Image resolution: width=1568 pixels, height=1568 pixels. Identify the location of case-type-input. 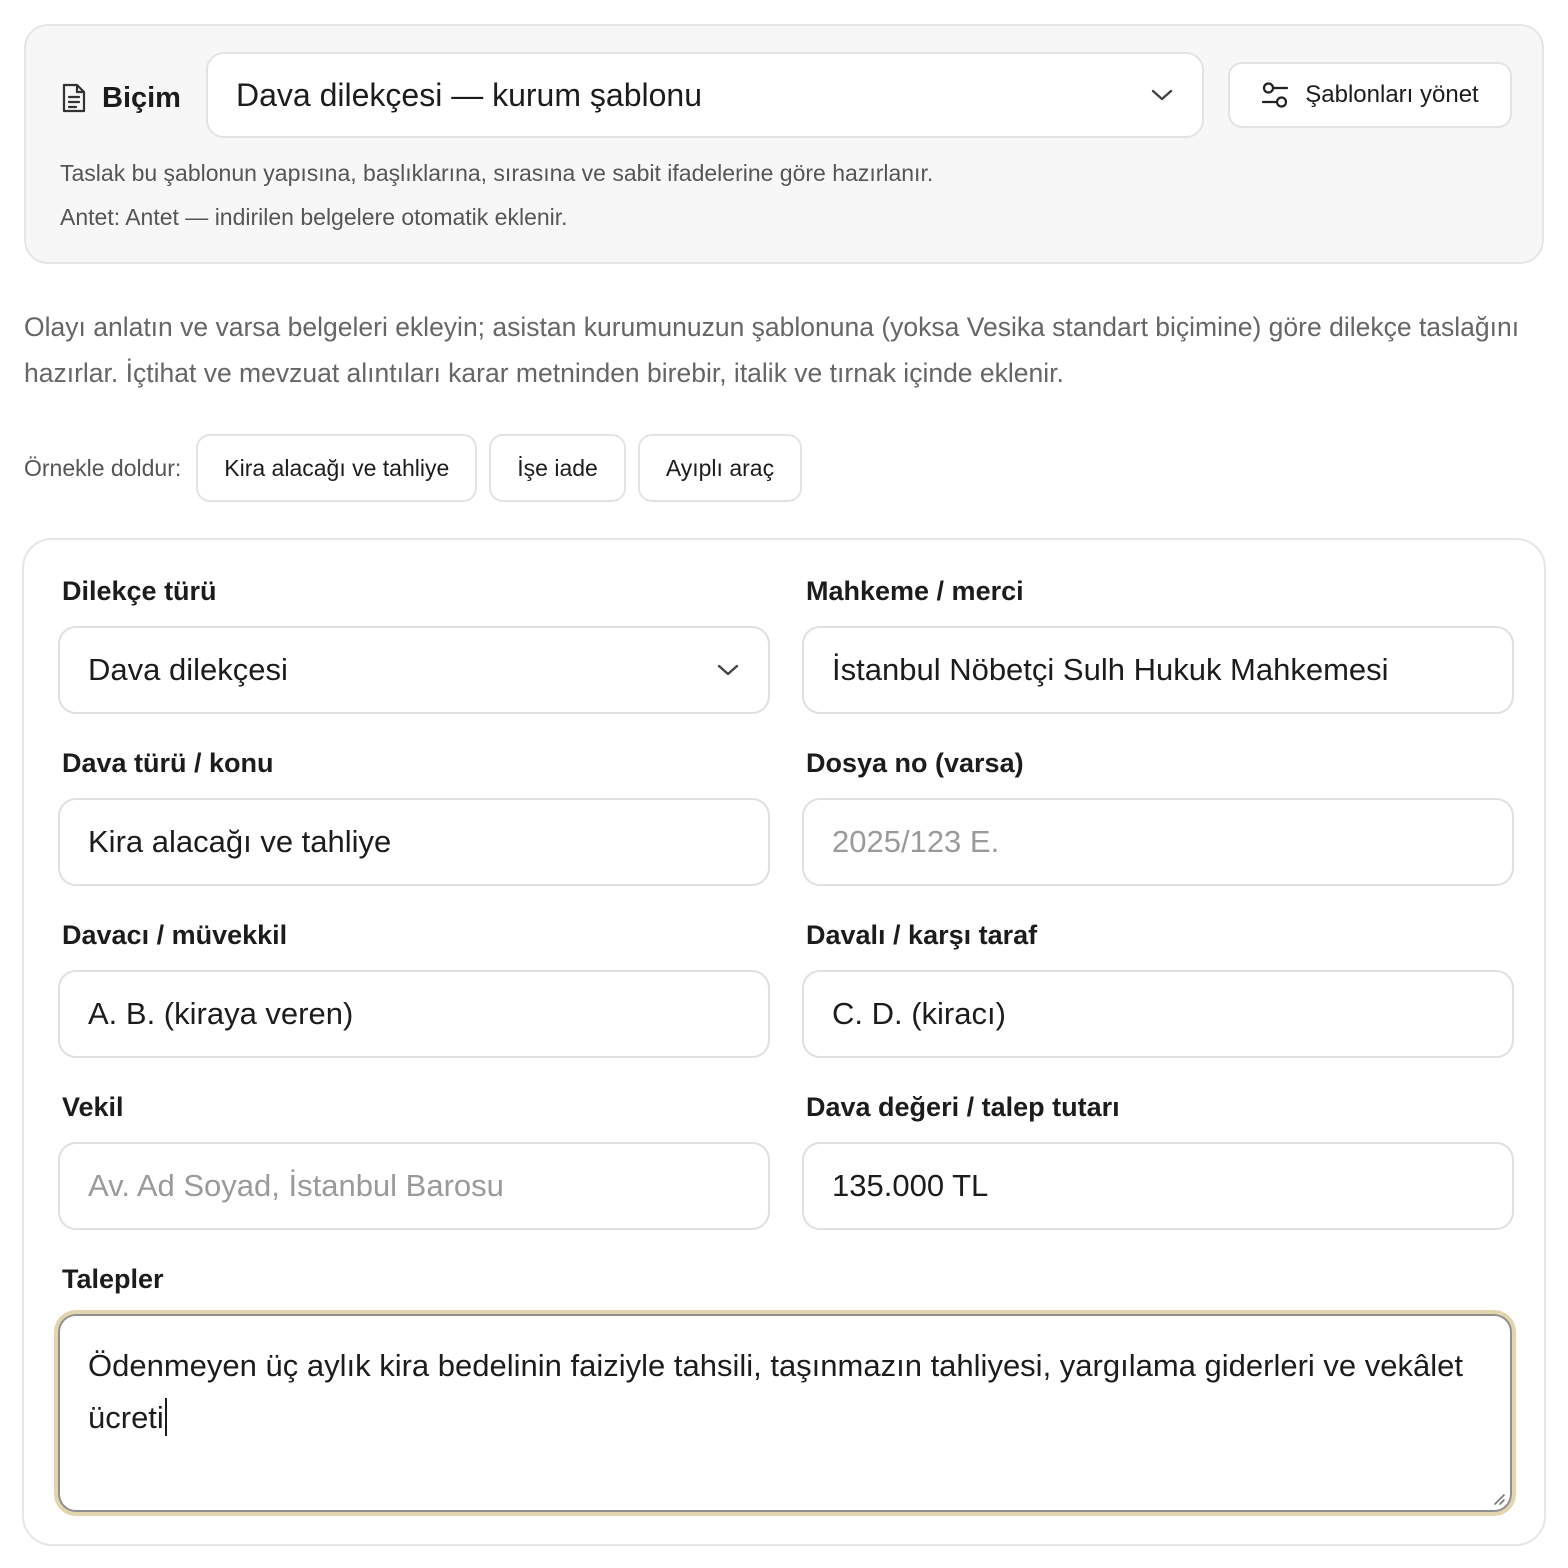
(414, 842).